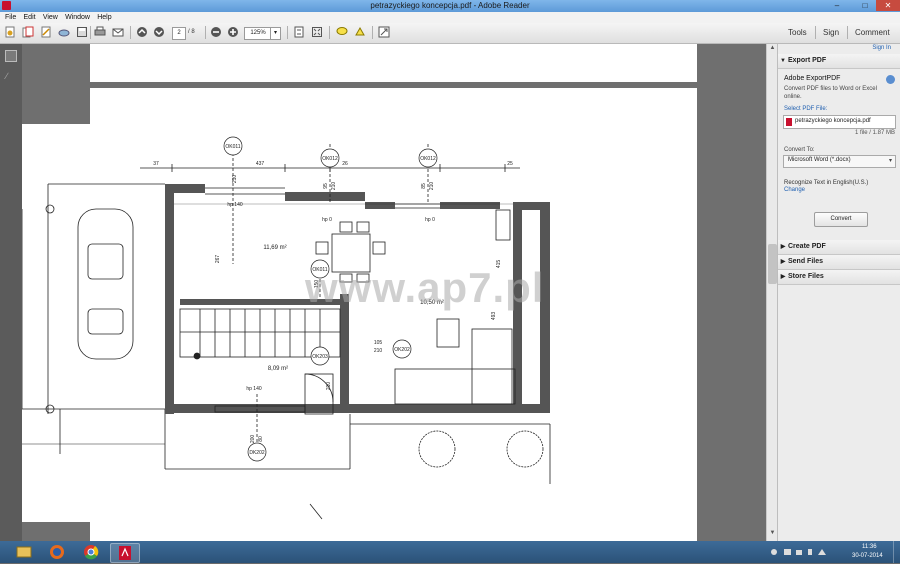  I want to click on expand-icon, so click(384, 32).